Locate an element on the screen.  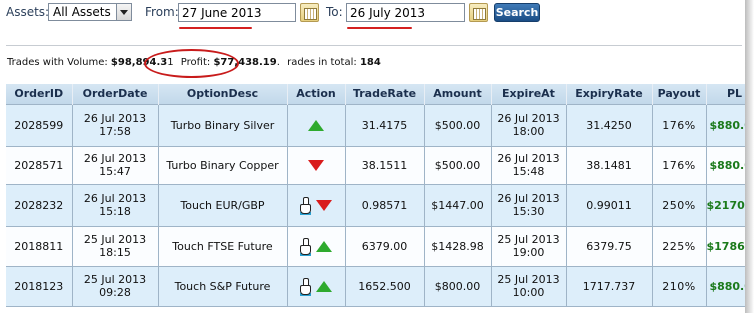
expire-at: 25 Jul 2013 10:00 is located at coordinates (529, 286).